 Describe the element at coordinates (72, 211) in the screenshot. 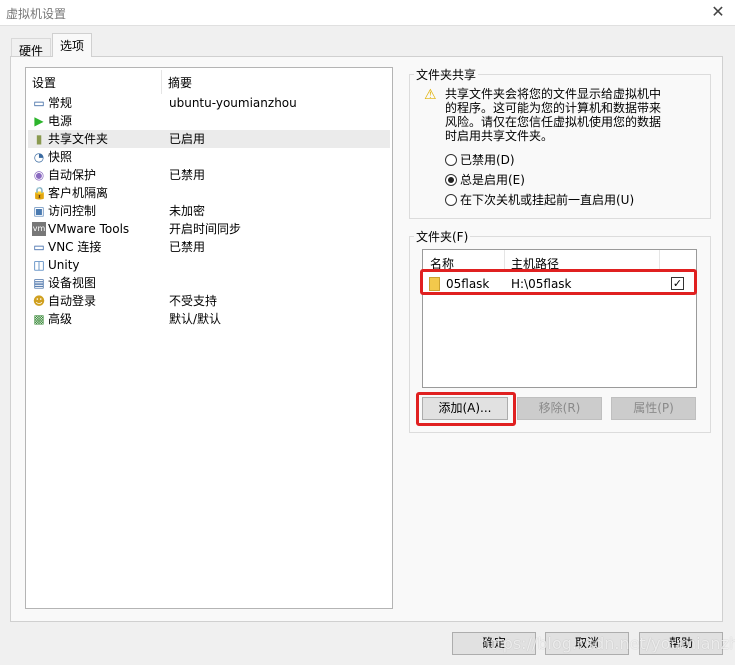

I see `settings-item-name: 访问控制` at that location.